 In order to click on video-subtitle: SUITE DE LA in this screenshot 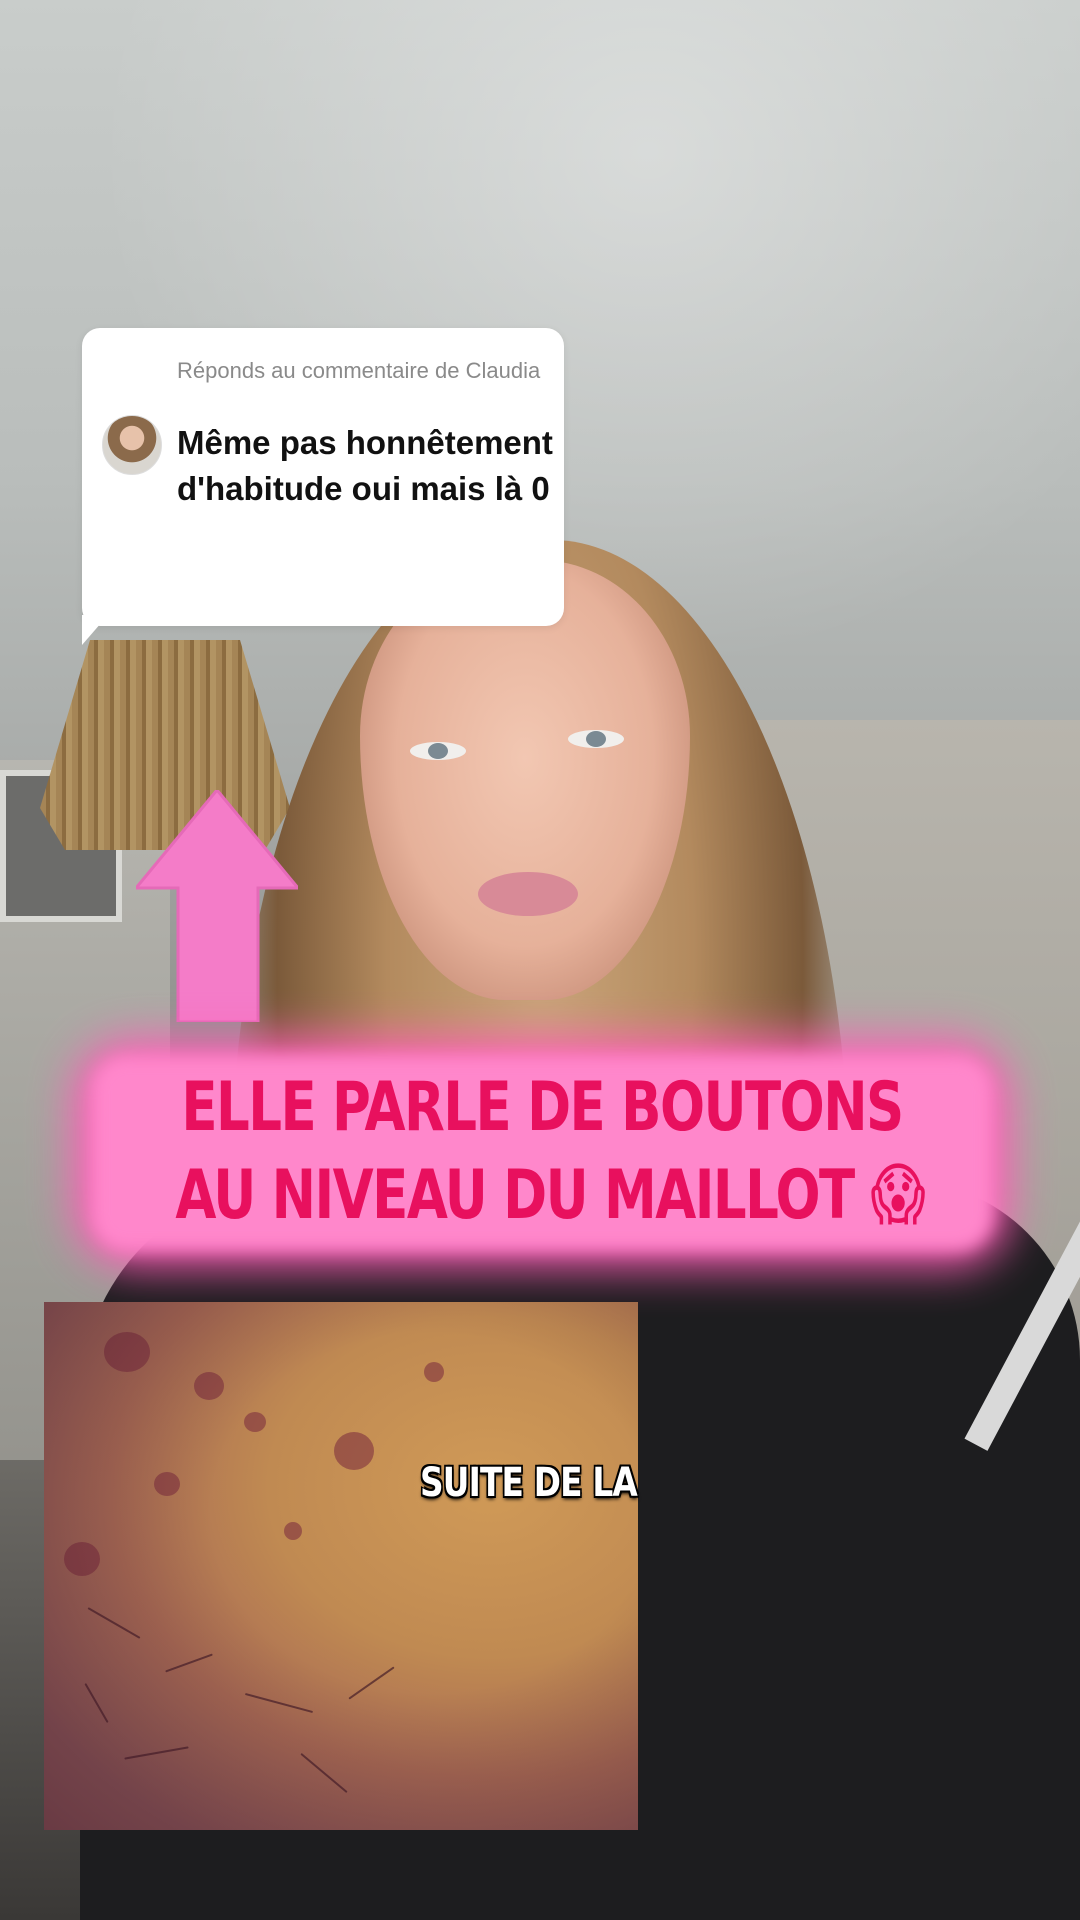, I will do `click(529, 1483)`.